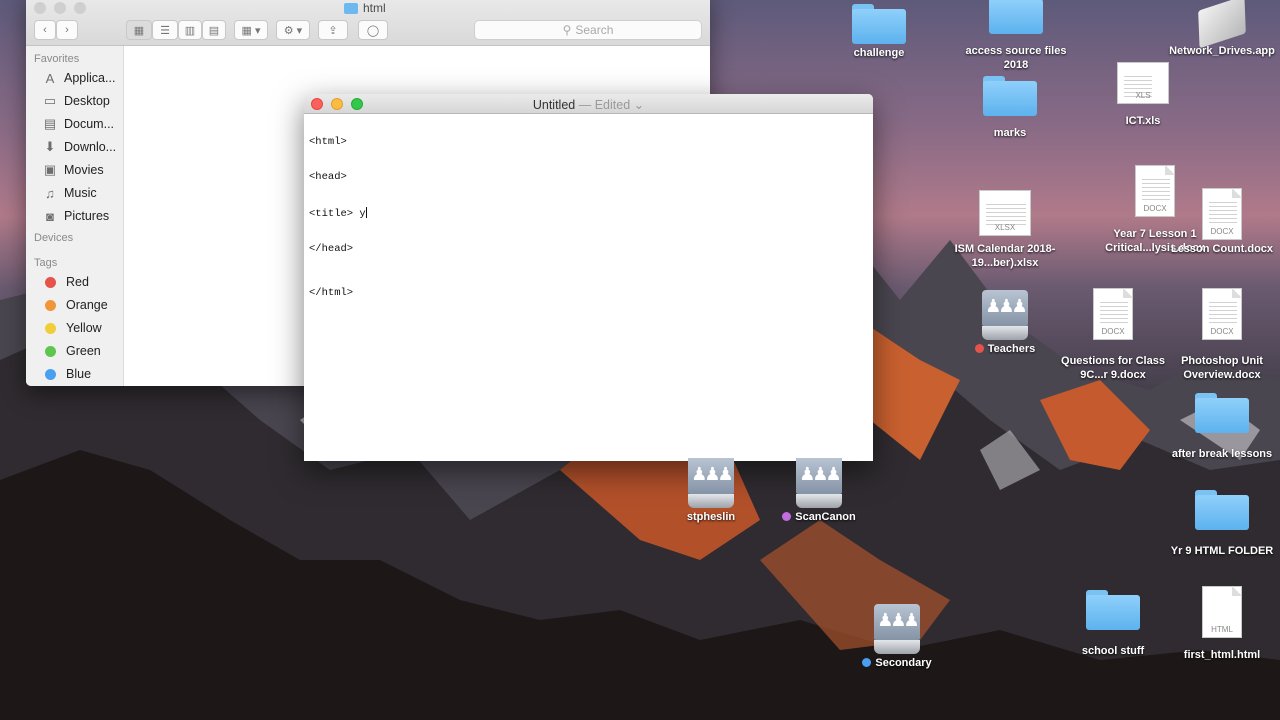 This screenshot has height=720, width=1280. Describe the element at coordinates (190, 30) in the screenshot. I see `column-view-button: ▥` at that location.